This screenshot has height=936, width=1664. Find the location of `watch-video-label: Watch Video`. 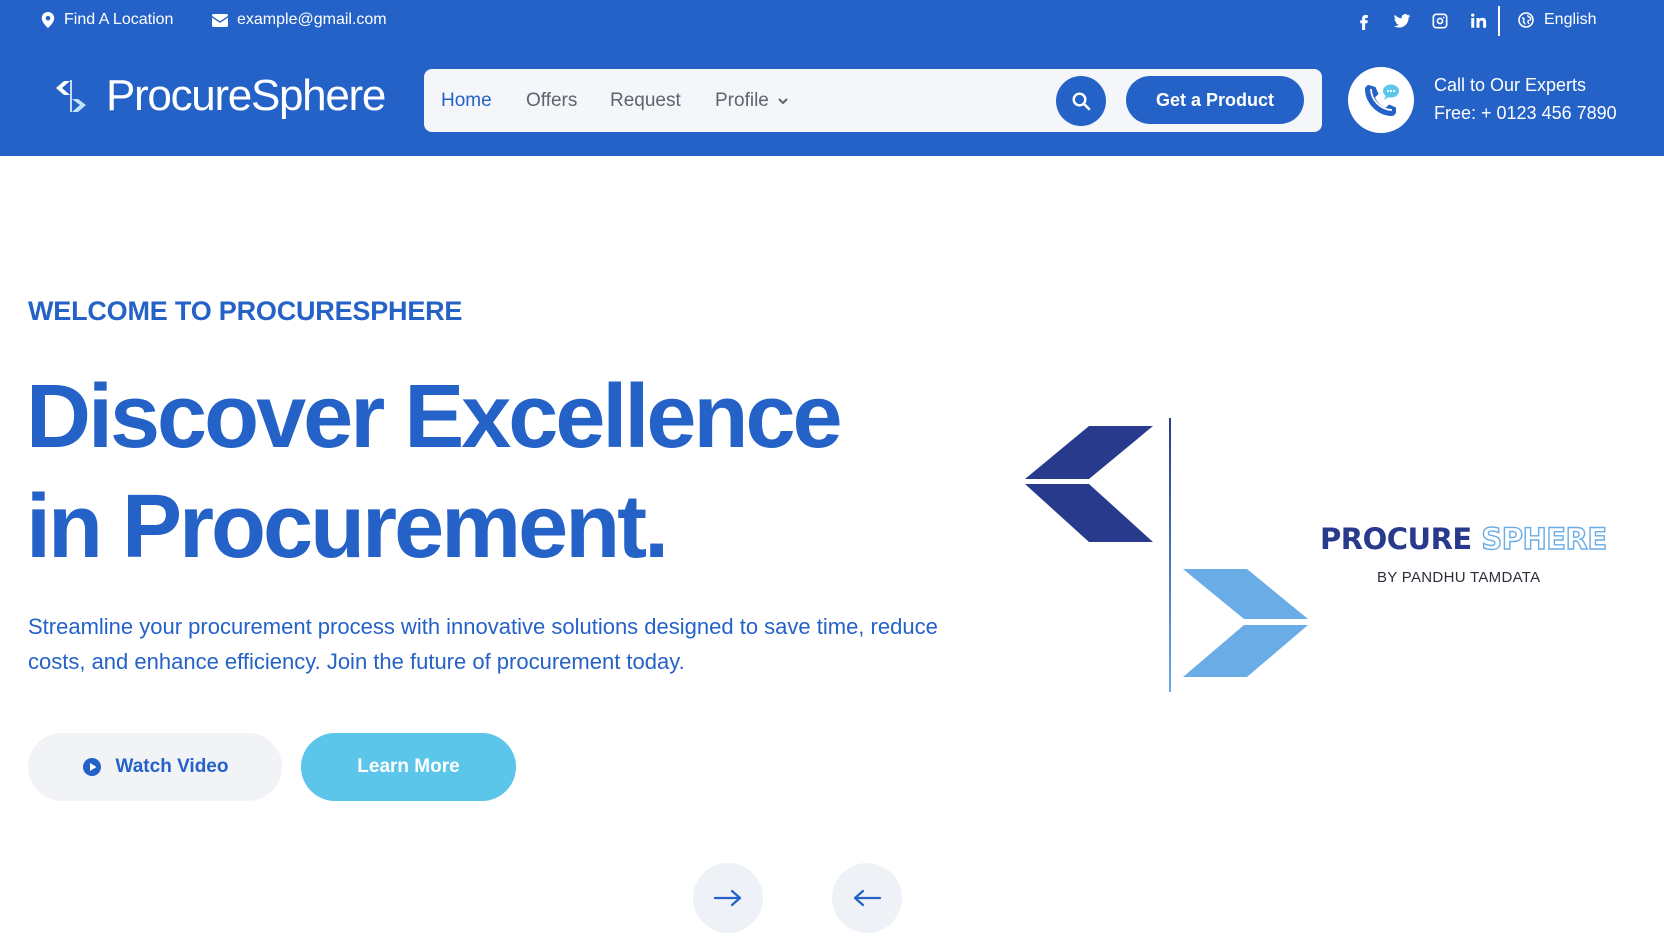

watch-video-label: Watch Video is located at coordinates (172, 766).